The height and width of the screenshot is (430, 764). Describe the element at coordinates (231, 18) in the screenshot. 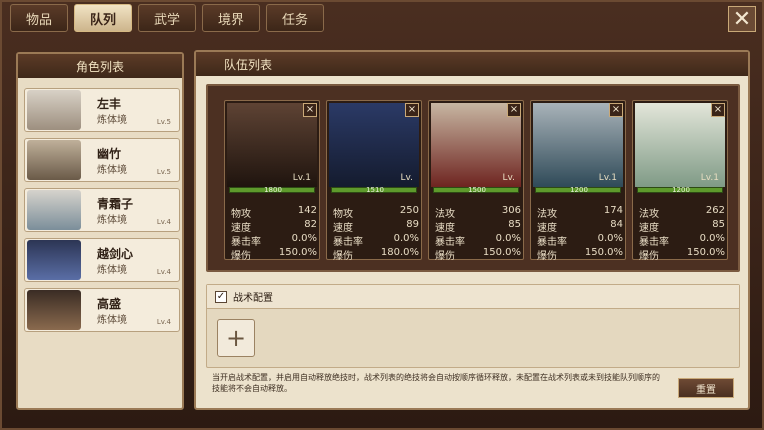

I see `tab-realm: 境界` at that location.